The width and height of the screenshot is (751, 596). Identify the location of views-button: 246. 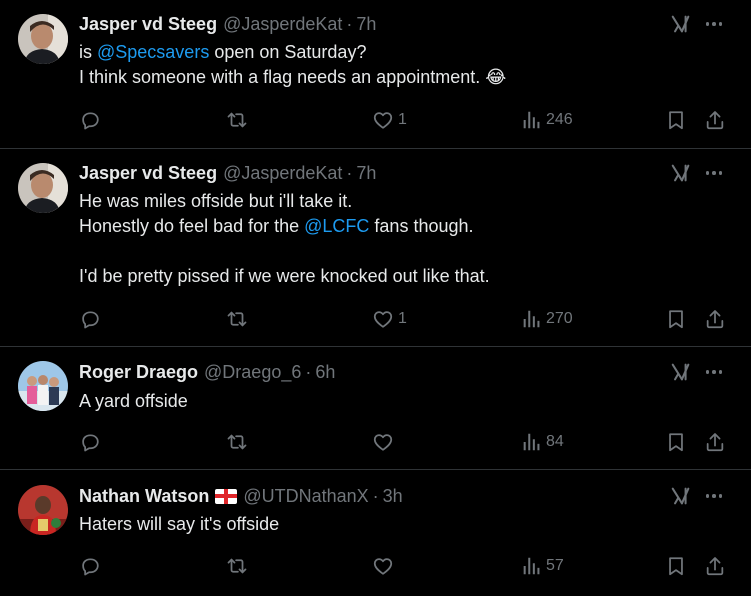
(546, 120).